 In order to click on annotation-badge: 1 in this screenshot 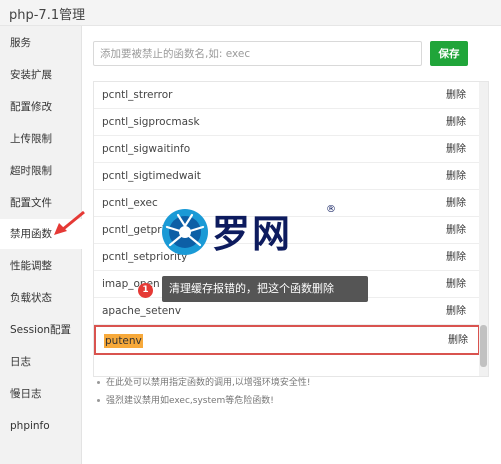, I will do `click(145, 290)`.